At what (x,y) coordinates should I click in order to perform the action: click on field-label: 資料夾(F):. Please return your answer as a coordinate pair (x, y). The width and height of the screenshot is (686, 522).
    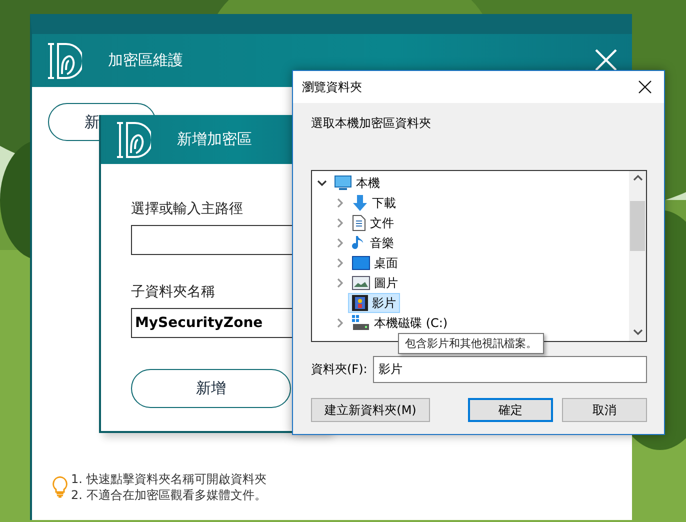
    Looking at the image, I should click on (339, 369).